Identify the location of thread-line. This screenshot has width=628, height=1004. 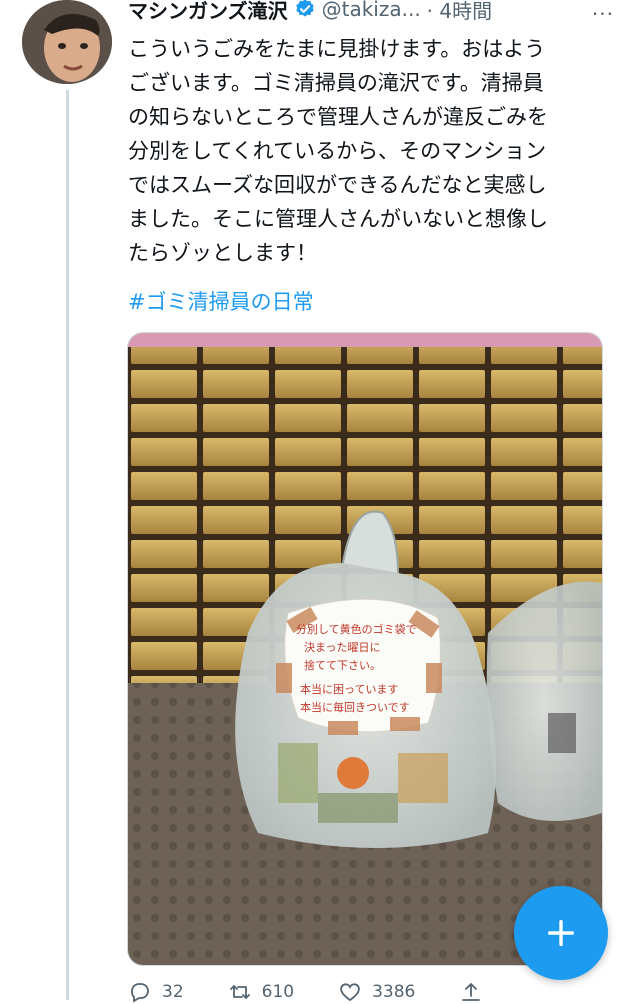
(67, 545).